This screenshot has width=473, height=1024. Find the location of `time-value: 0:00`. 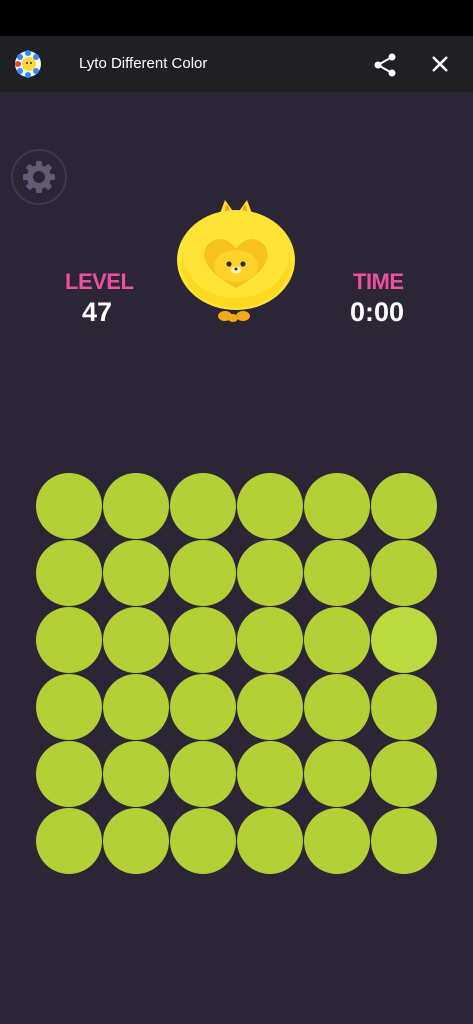

time-value: 0:00 is located at coordinates (377, 312).